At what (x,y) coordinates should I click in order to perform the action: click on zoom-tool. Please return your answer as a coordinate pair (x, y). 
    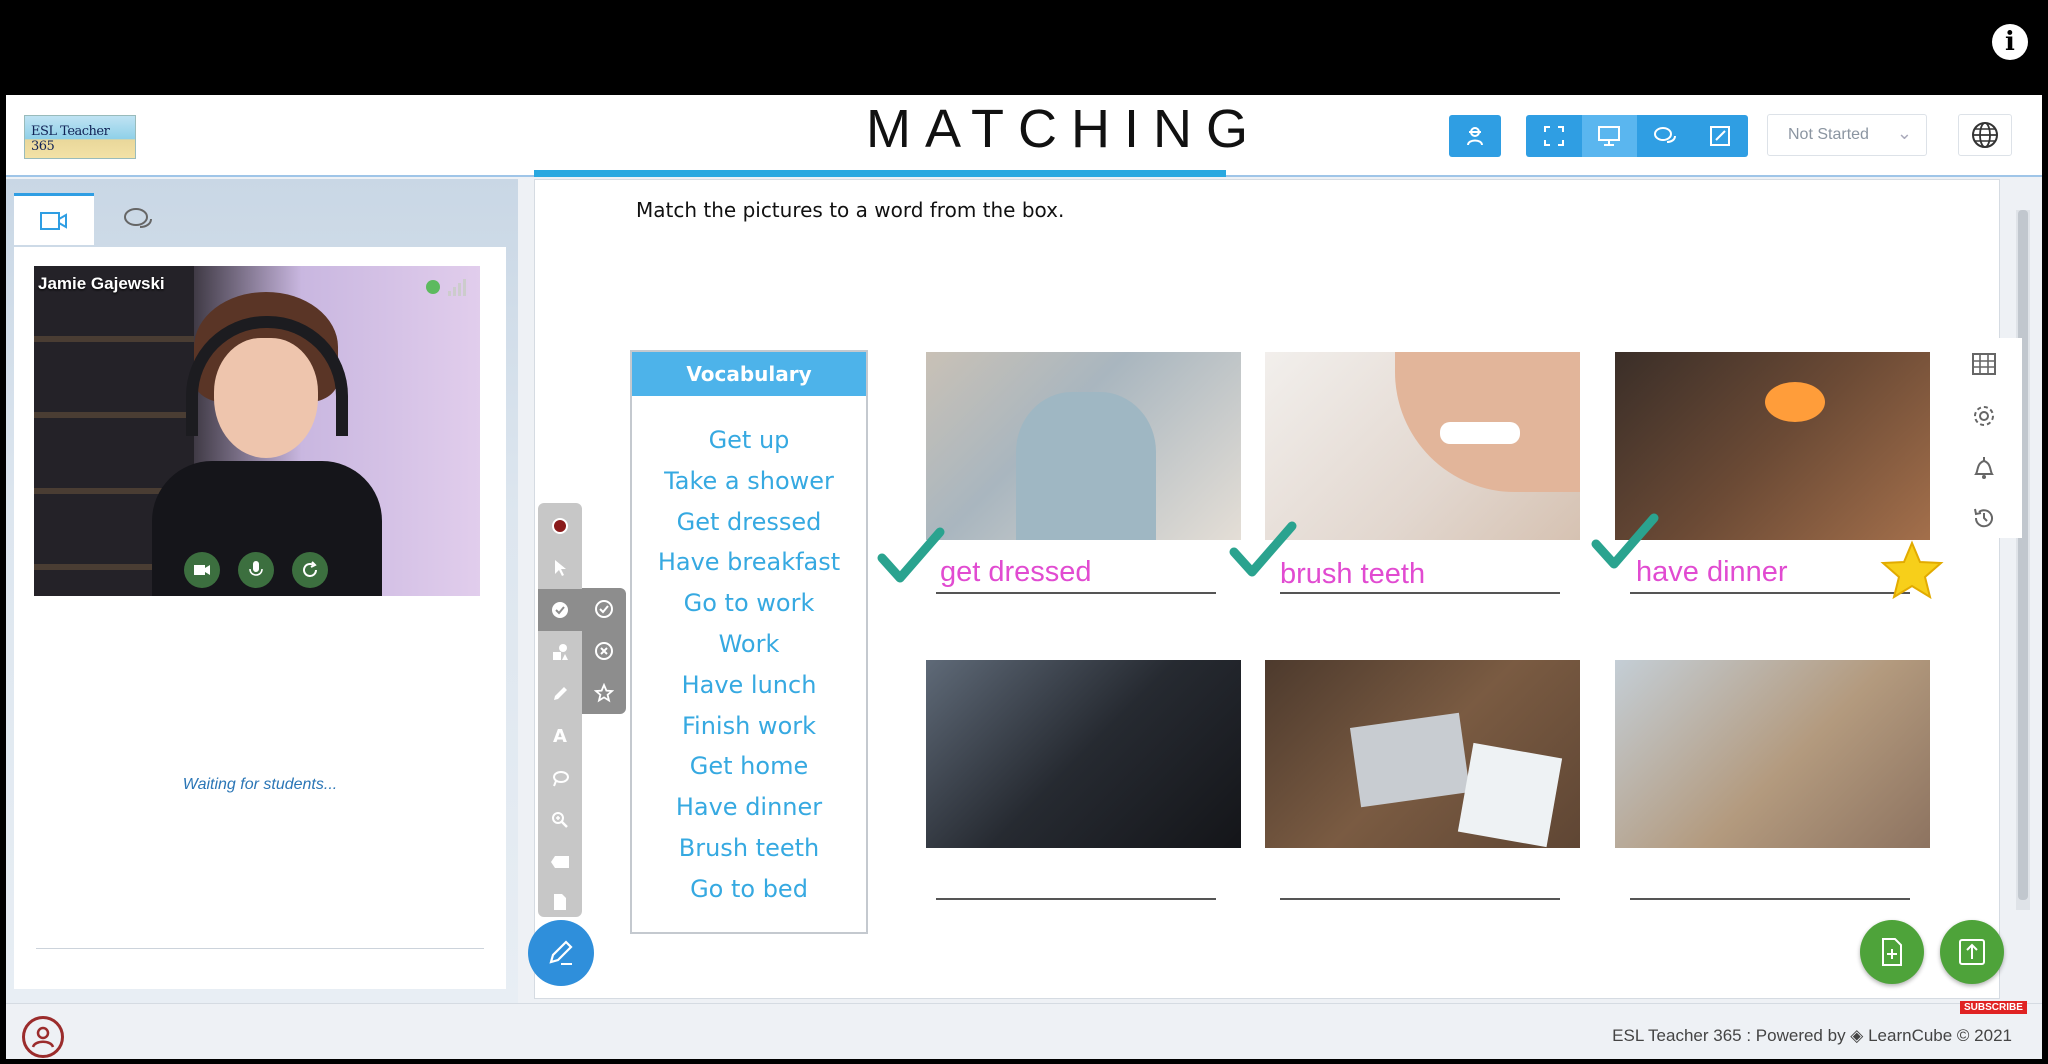
    Looking at the image, I should click on (560, 820).